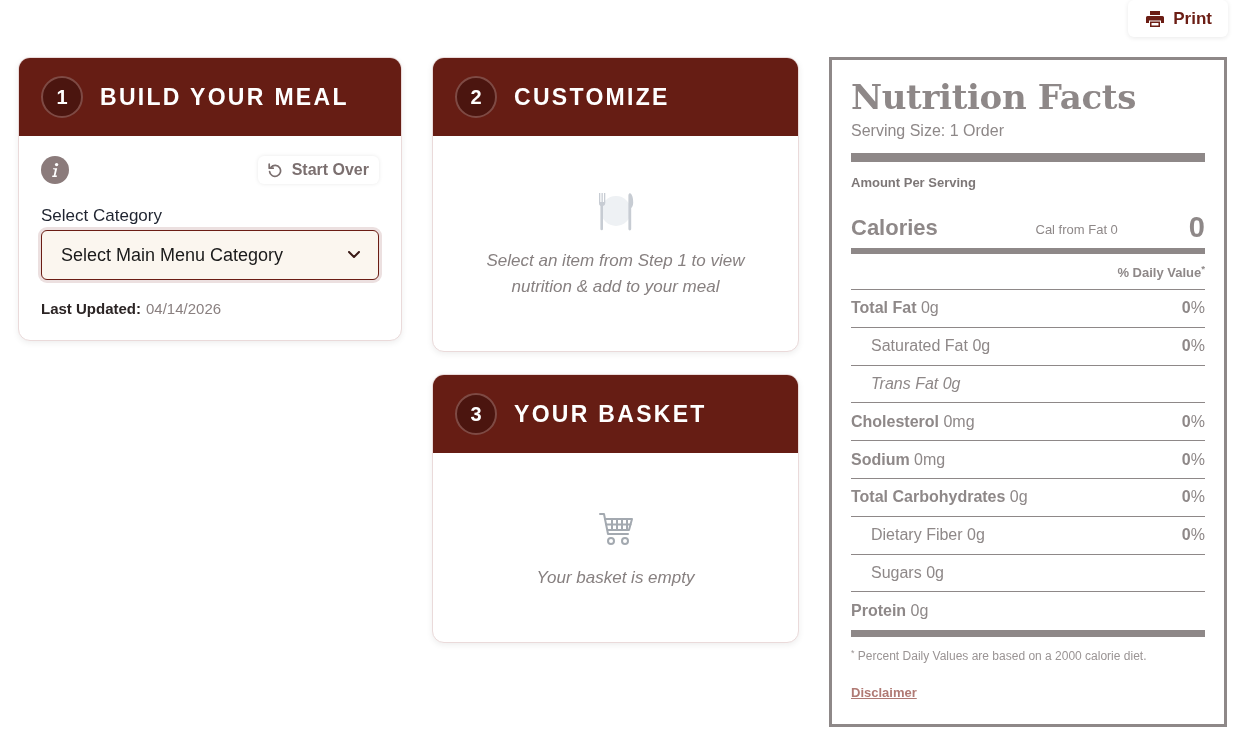 Image resolution: width=1245 pixels, height=745 pixels. I want to click on nutrition-title: Nutrition Facts, so click(994, 97).